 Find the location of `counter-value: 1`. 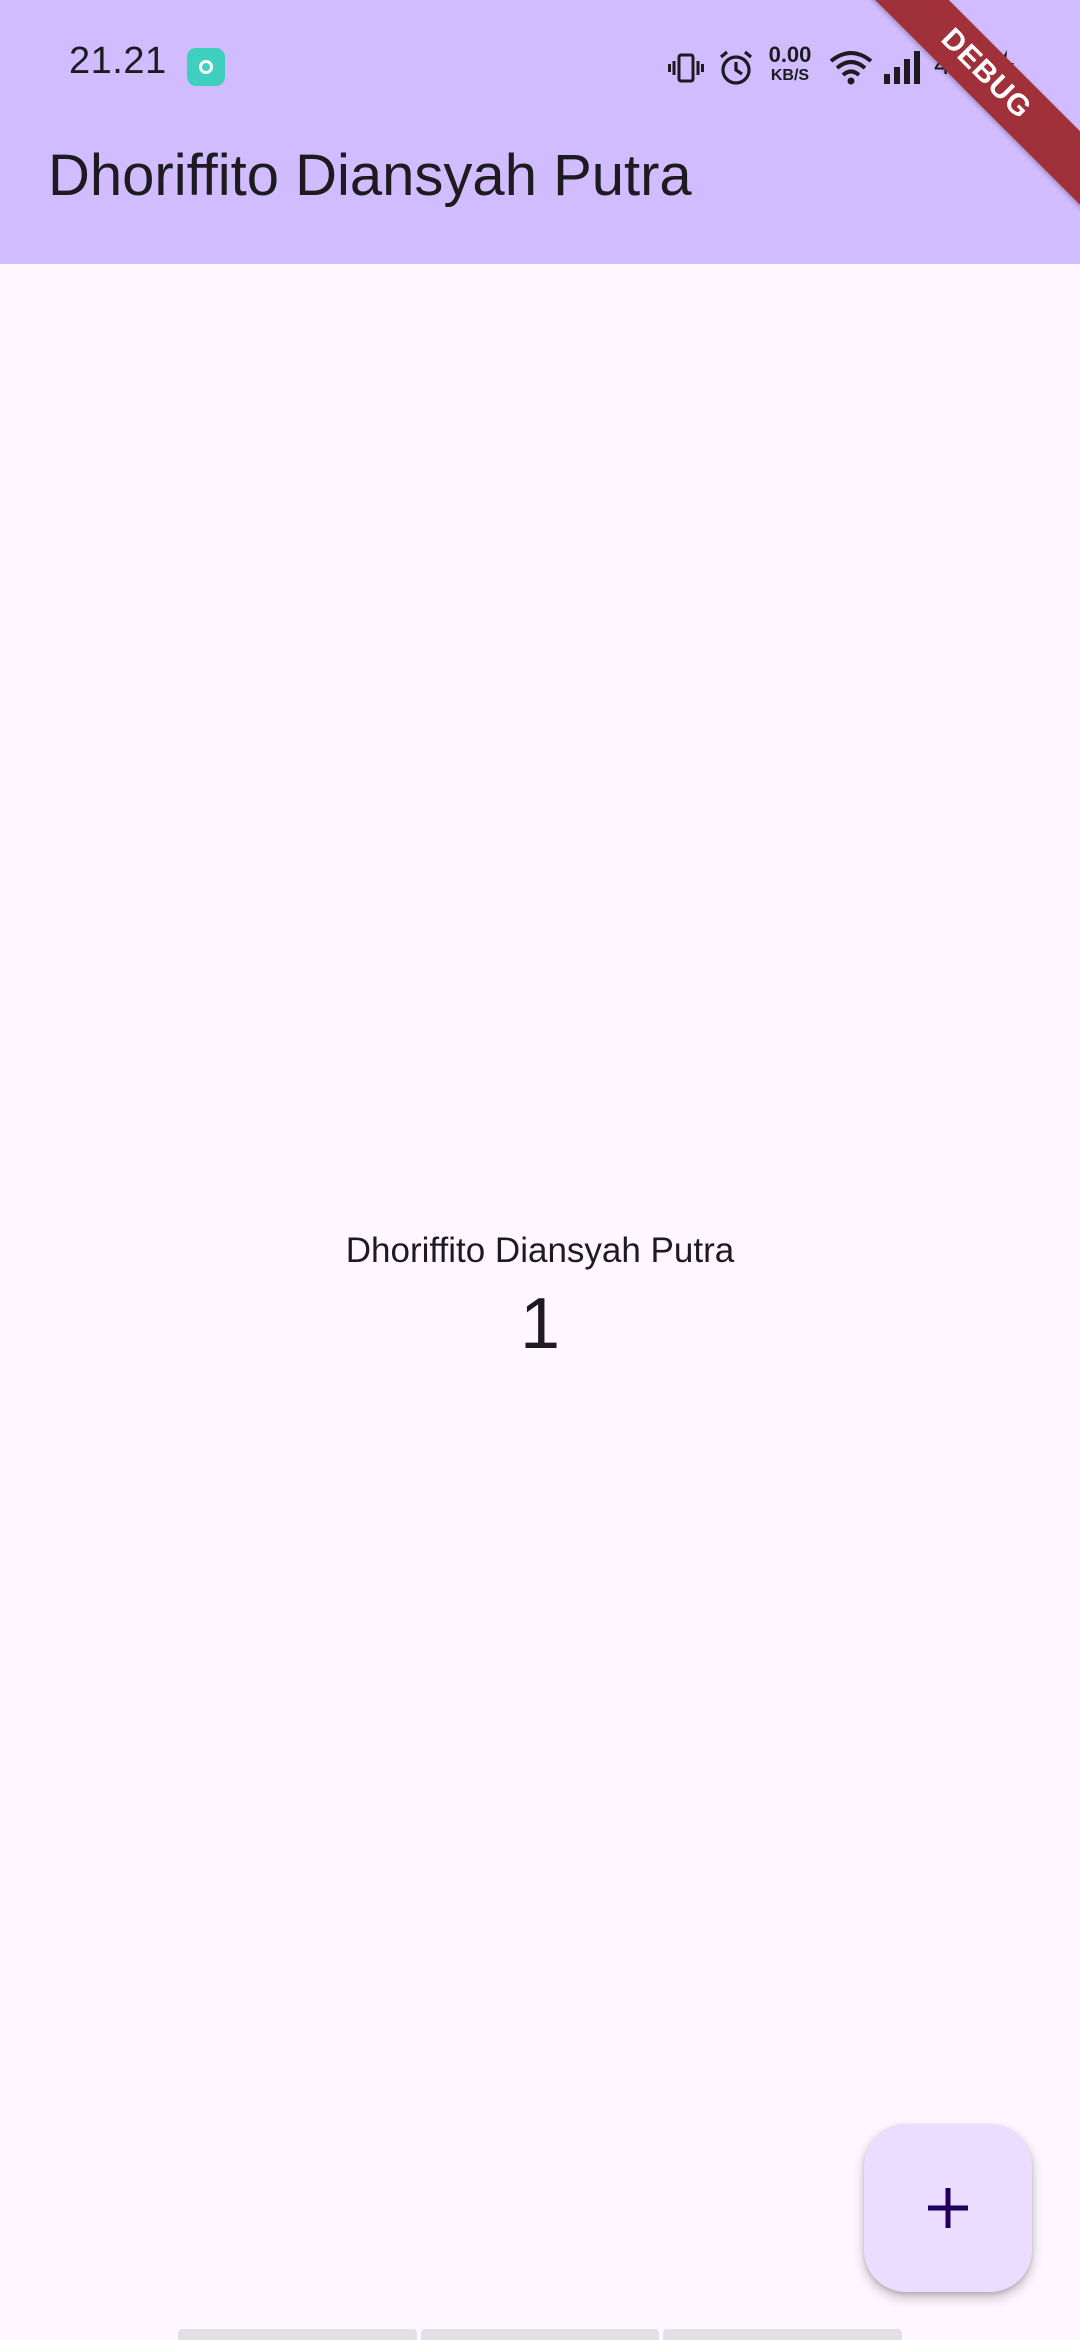

counter-value: 1 is located at coordinates (540, 1324).